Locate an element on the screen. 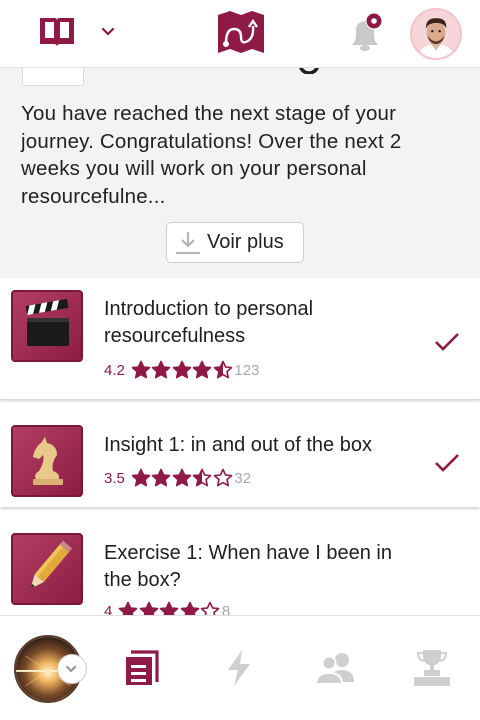 Image resolution: width=480 pixels, height=720 pixels. people-icon is located at coordinates (335, 668).